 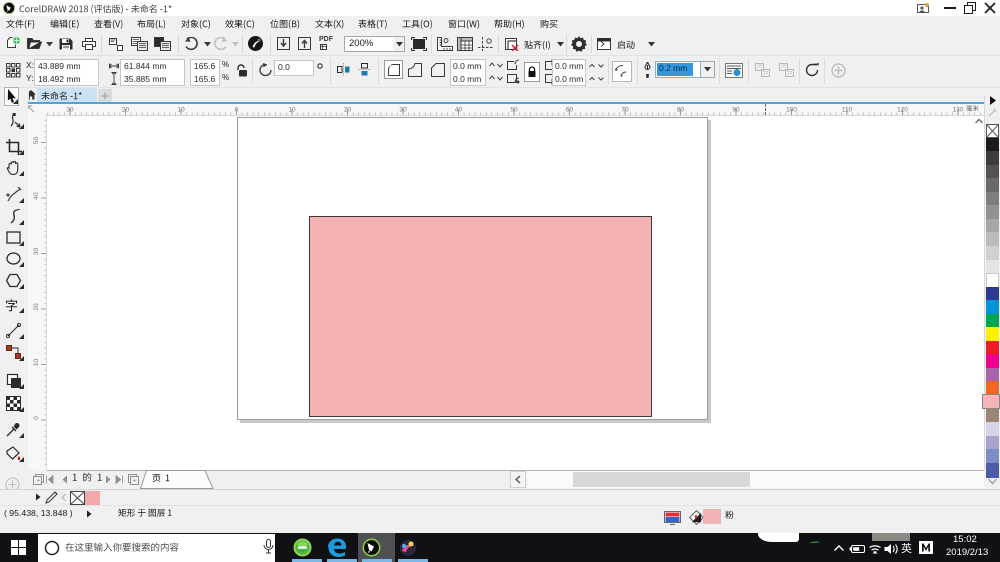 What do you see at coordinates (958, 110) in the screenshot?
I see `svg-text: 130` at bounding box center [958, 110].